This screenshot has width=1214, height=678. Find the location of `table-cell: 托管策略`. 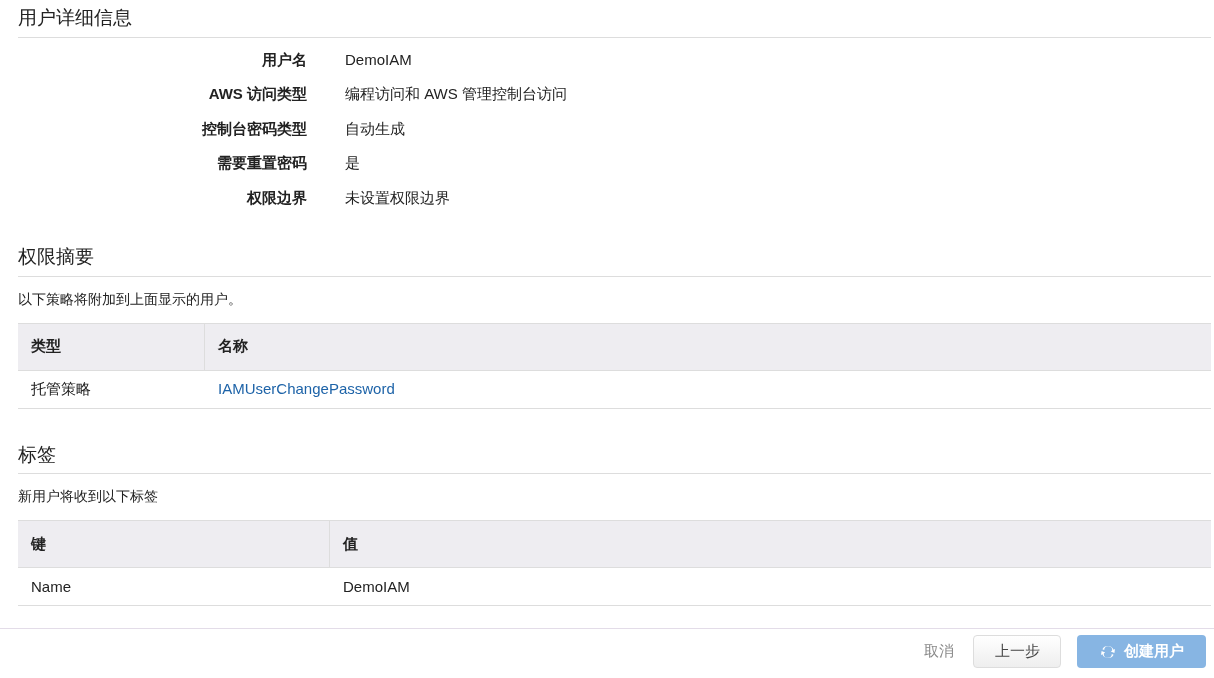

table-cell: 托管策略 is located at coordinates (61, 388).